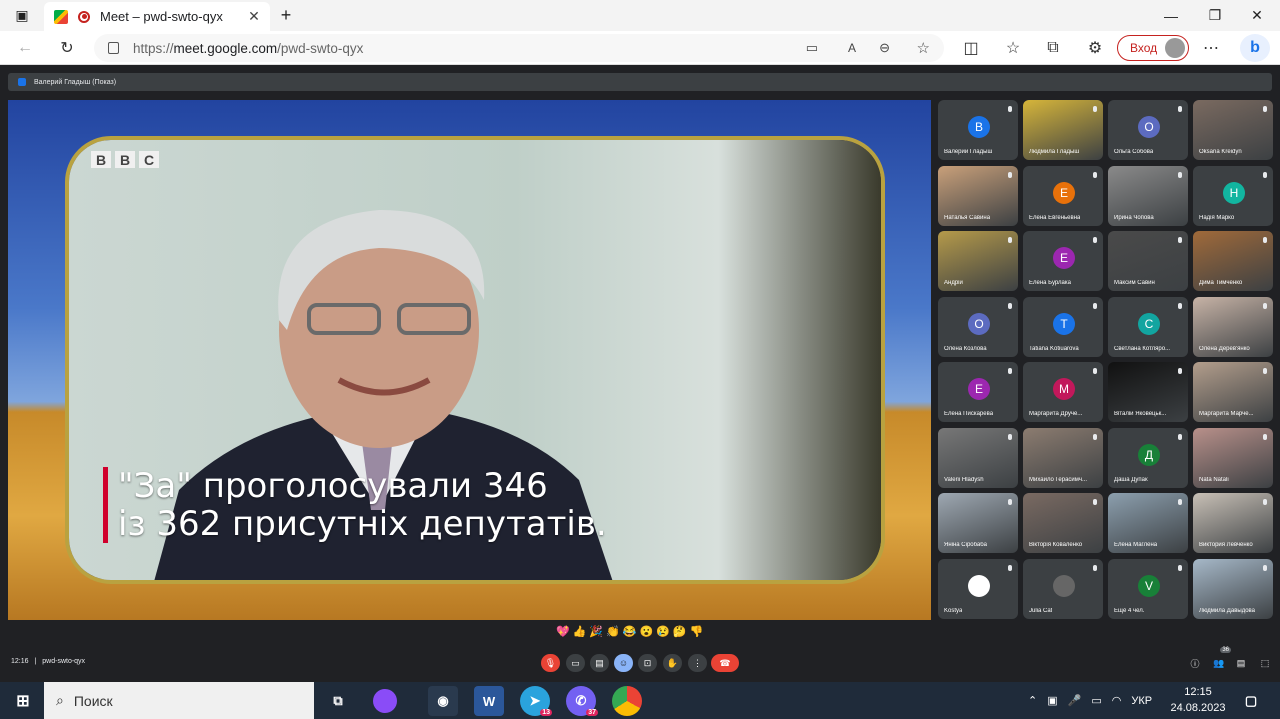  I want to click on camera-button: ▭, so click(575, 663).